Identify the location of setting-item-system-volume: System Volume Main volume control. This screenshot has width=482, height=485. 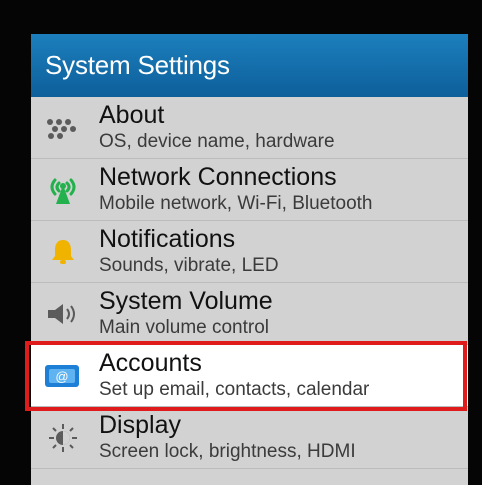
(249, 314).